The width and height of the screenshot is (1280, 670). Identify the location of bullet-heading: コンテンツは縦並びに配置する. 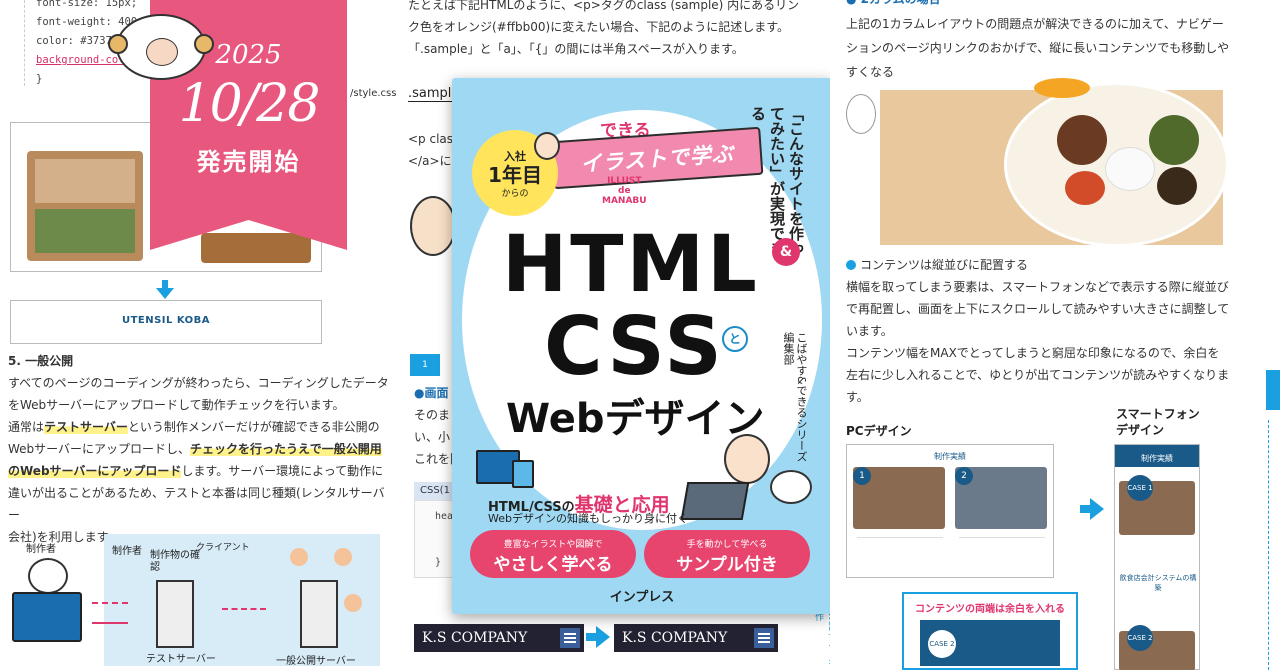
(937, 265).